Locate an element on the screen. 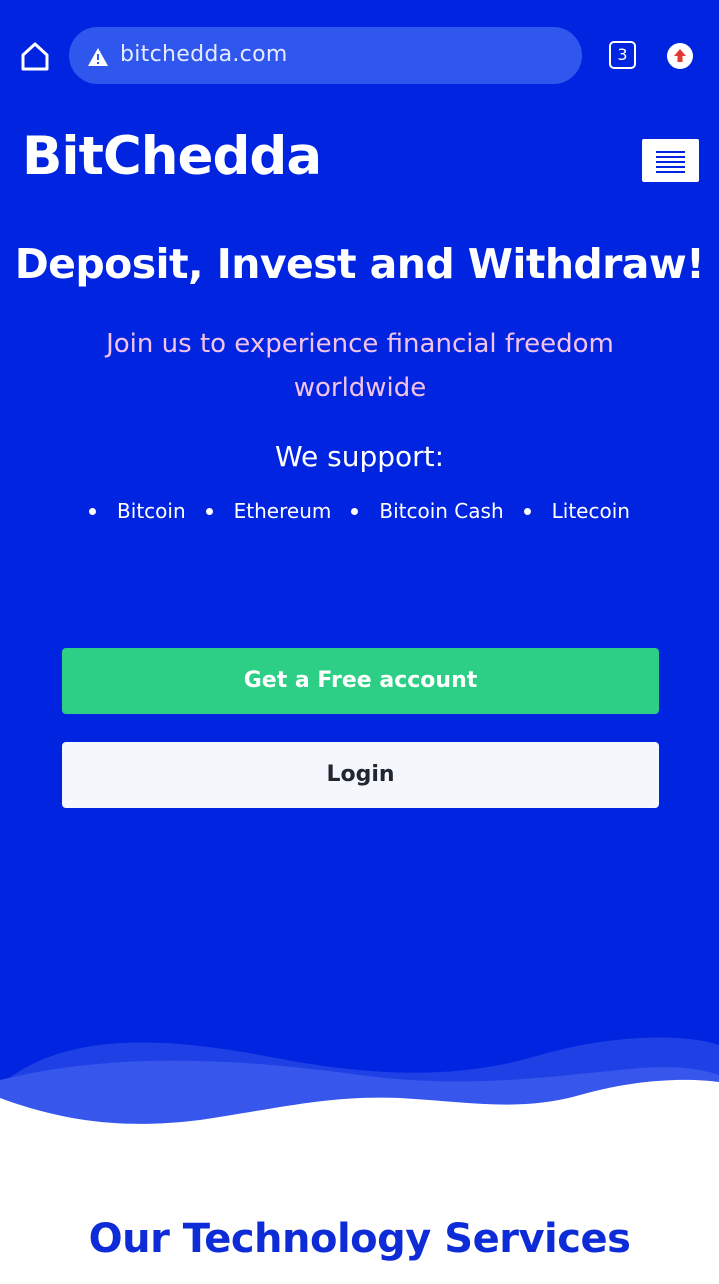 The height and width of the screenshot is (1284, 719). coin-item: Litecoin is located at coordinates (576, 511).